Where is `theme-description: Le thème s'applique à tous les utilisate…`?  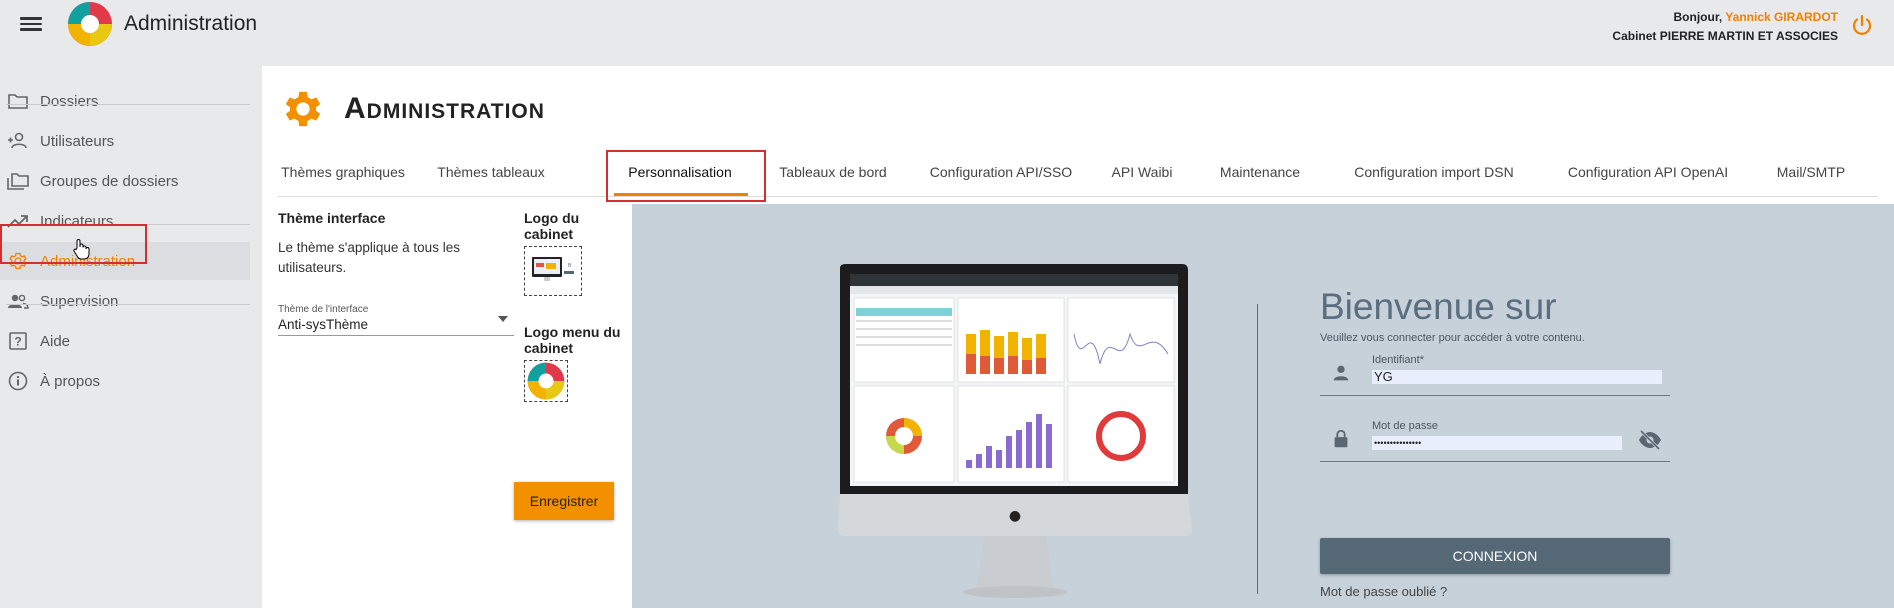
theme-description: Le thème s'applique à tous les utilisate… is located at coordinates (369, 257).